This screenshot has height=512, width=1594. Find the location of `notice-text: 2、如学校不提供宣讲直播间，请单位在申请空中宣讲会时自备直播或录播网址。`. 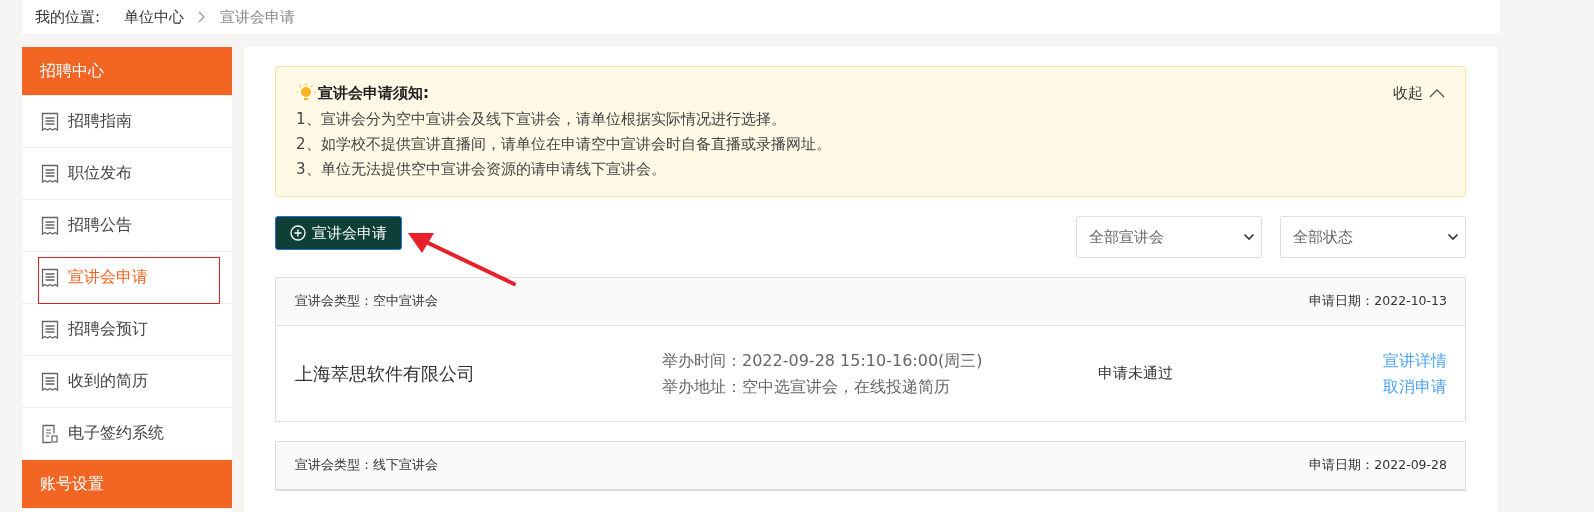

notice-text: 2、如学校不提供宣讲直播间，请单位在申请空中宣讲会时自备直播或录播网址。 is located at coordinates (564, 144).